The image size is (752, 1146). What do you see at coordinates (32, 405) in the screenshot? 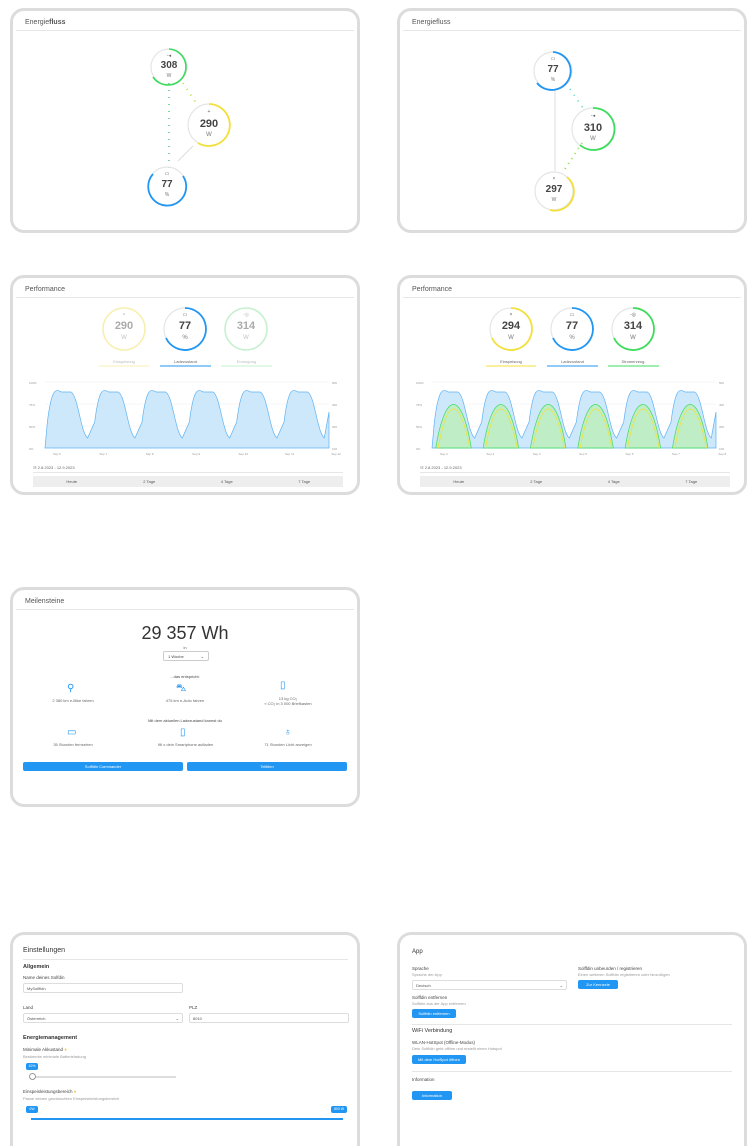
I see `y-tick-label: 75%` at bounding box center [32, 405].